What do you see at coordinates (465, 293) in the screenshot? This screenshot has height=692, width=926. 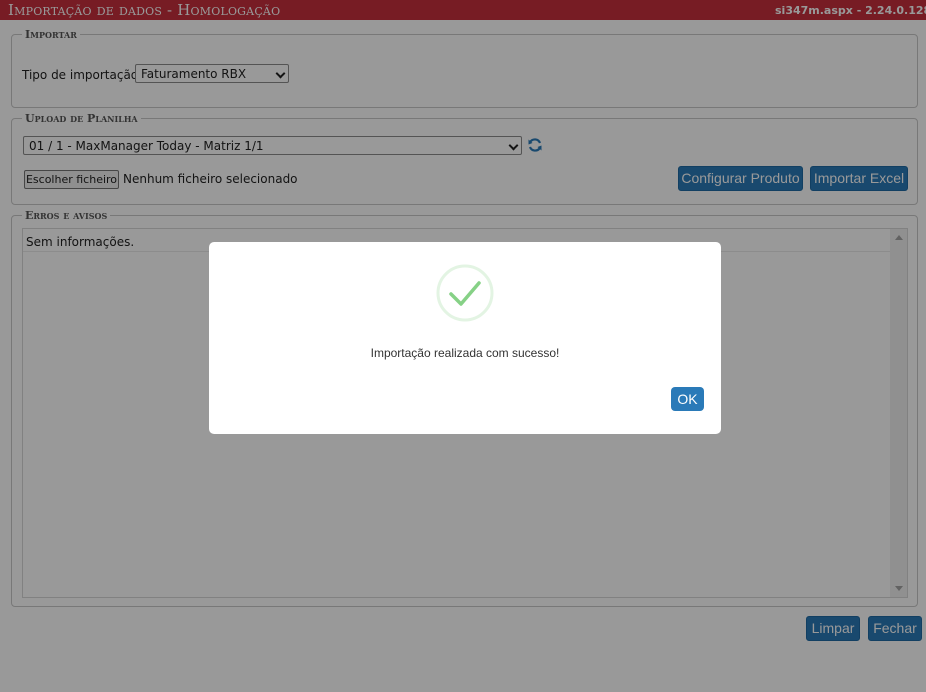 I see `success-check-icon` at bounding box center [465, 293].